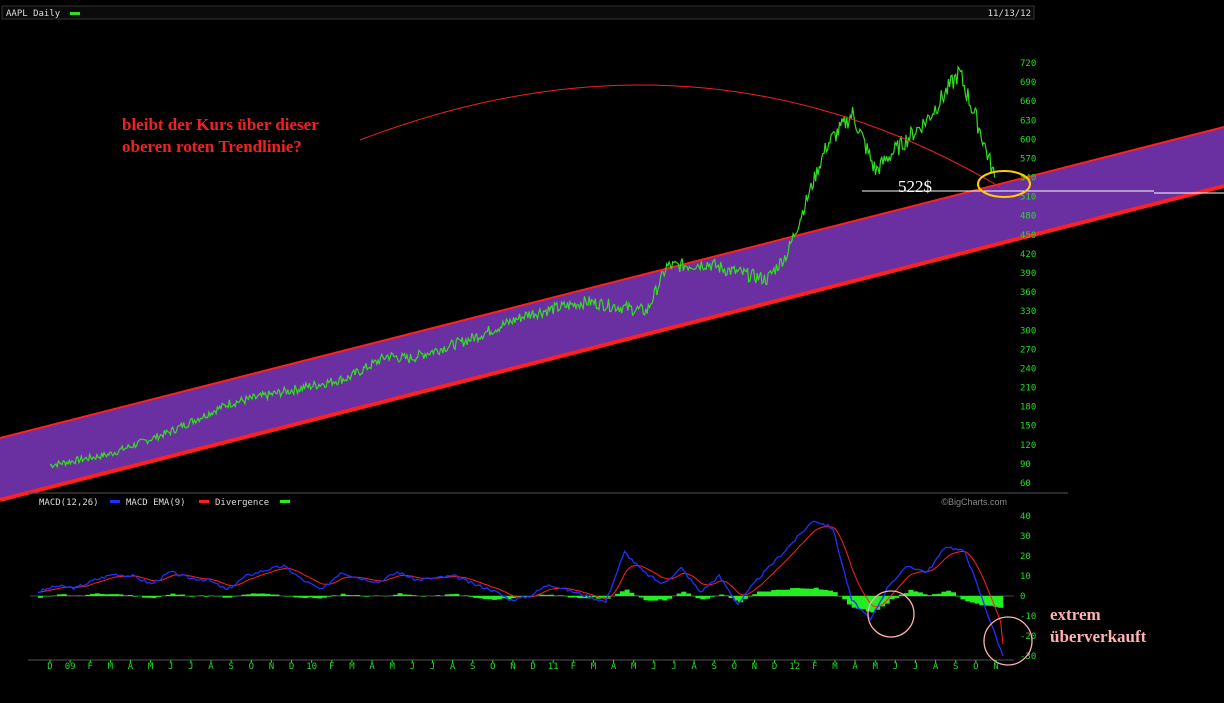  What do you see at coordinates (1025, 537) in the screenshot?
I see `macd-tick-label: 30` at bounding box center [1025, 537].